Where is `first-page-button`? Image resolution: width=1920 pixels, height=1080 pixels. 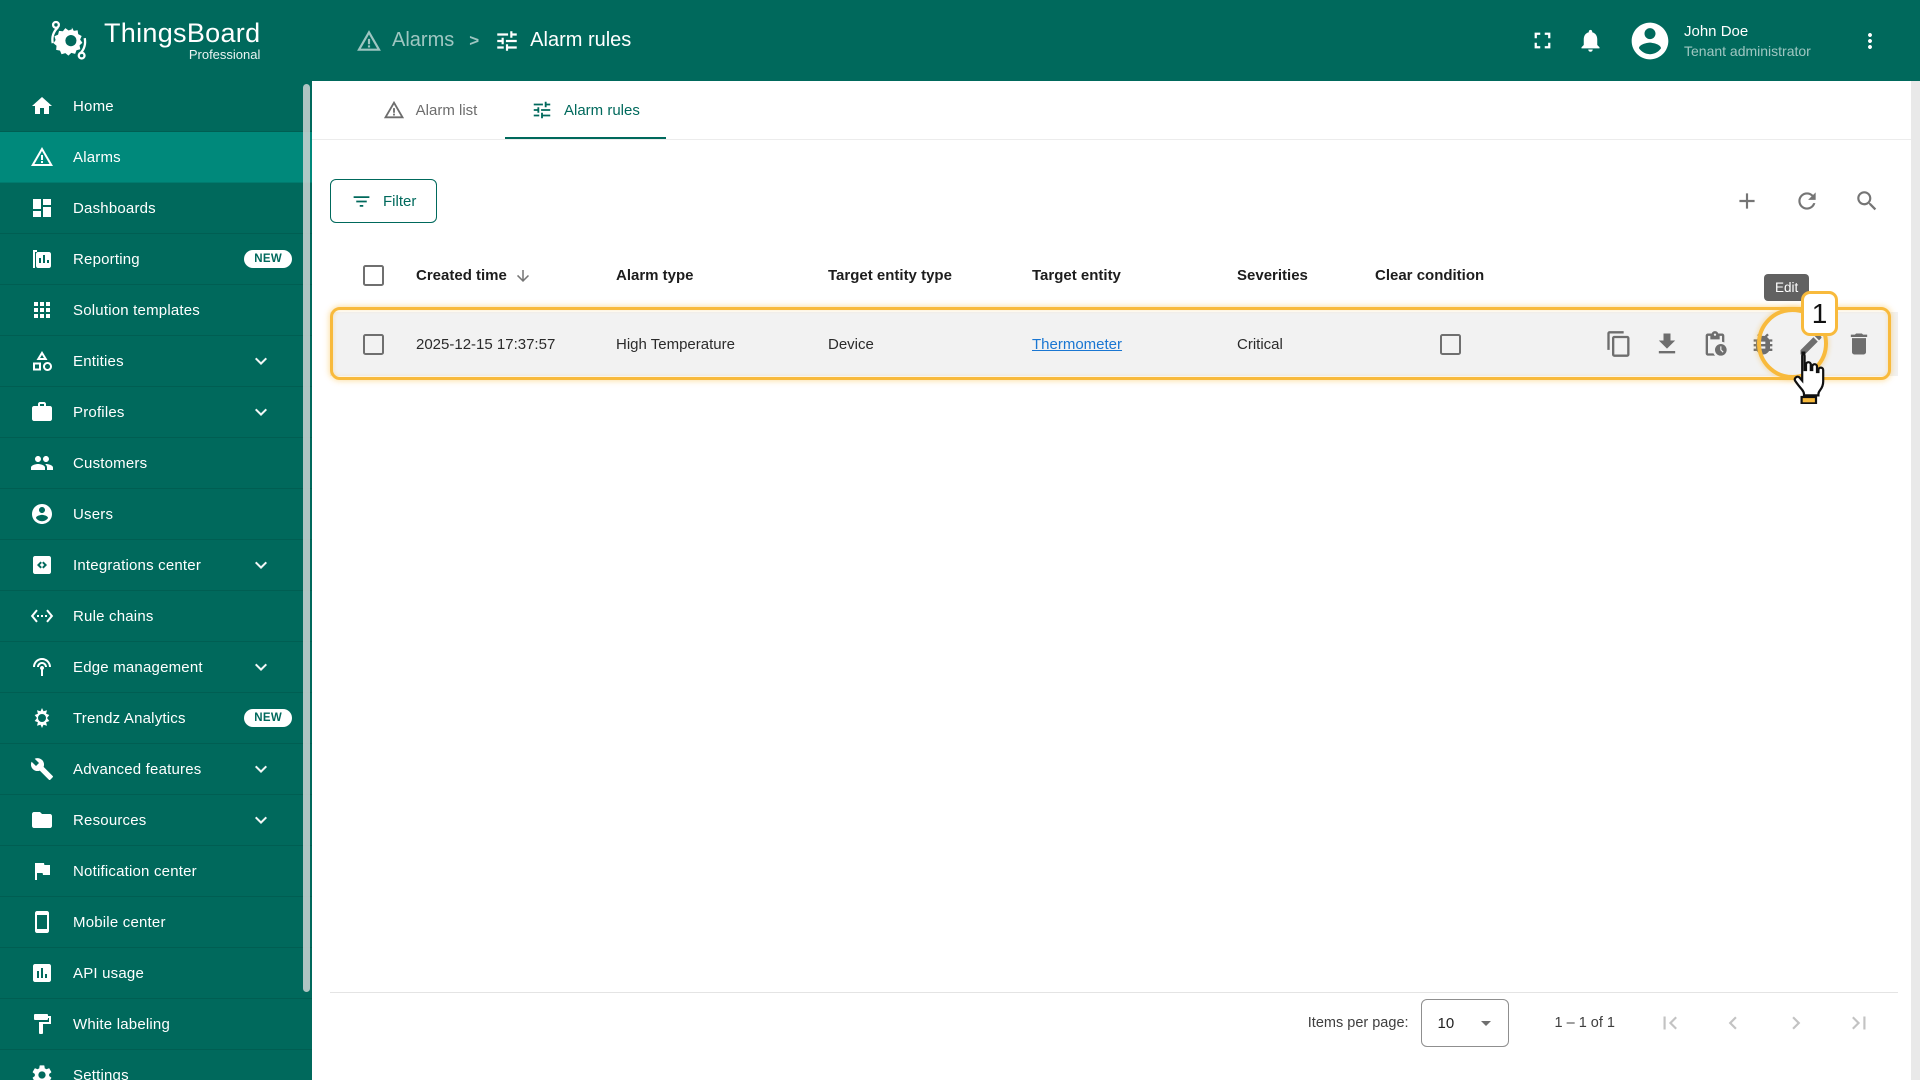
first-page-button is located at coordinates (1670, 1023).